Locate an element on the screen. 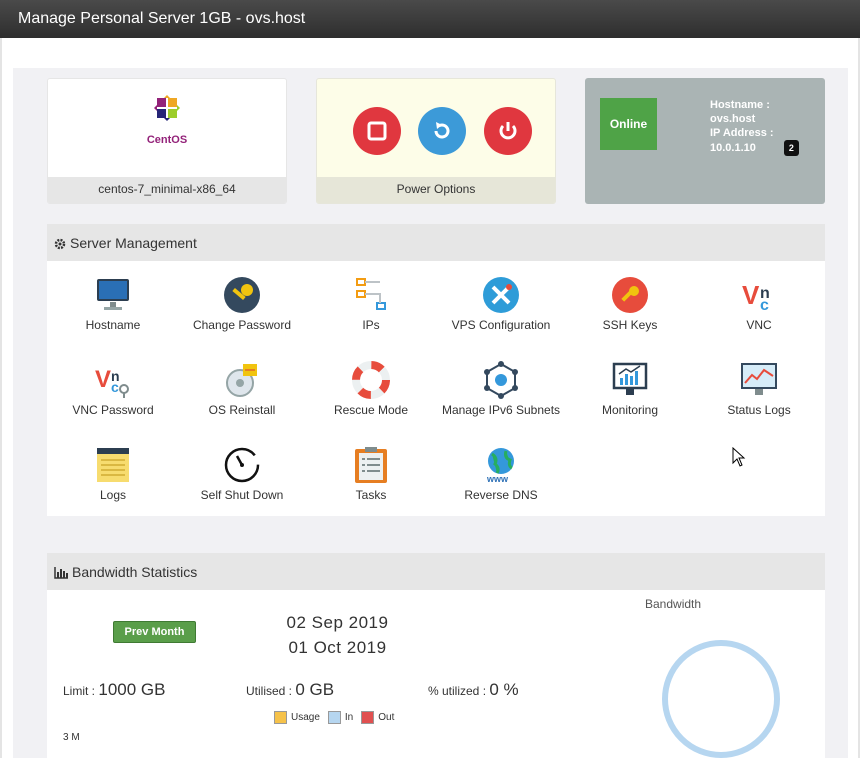  bandwidth-header: Bandwidth Statistics is located at coordinates (436, 571).